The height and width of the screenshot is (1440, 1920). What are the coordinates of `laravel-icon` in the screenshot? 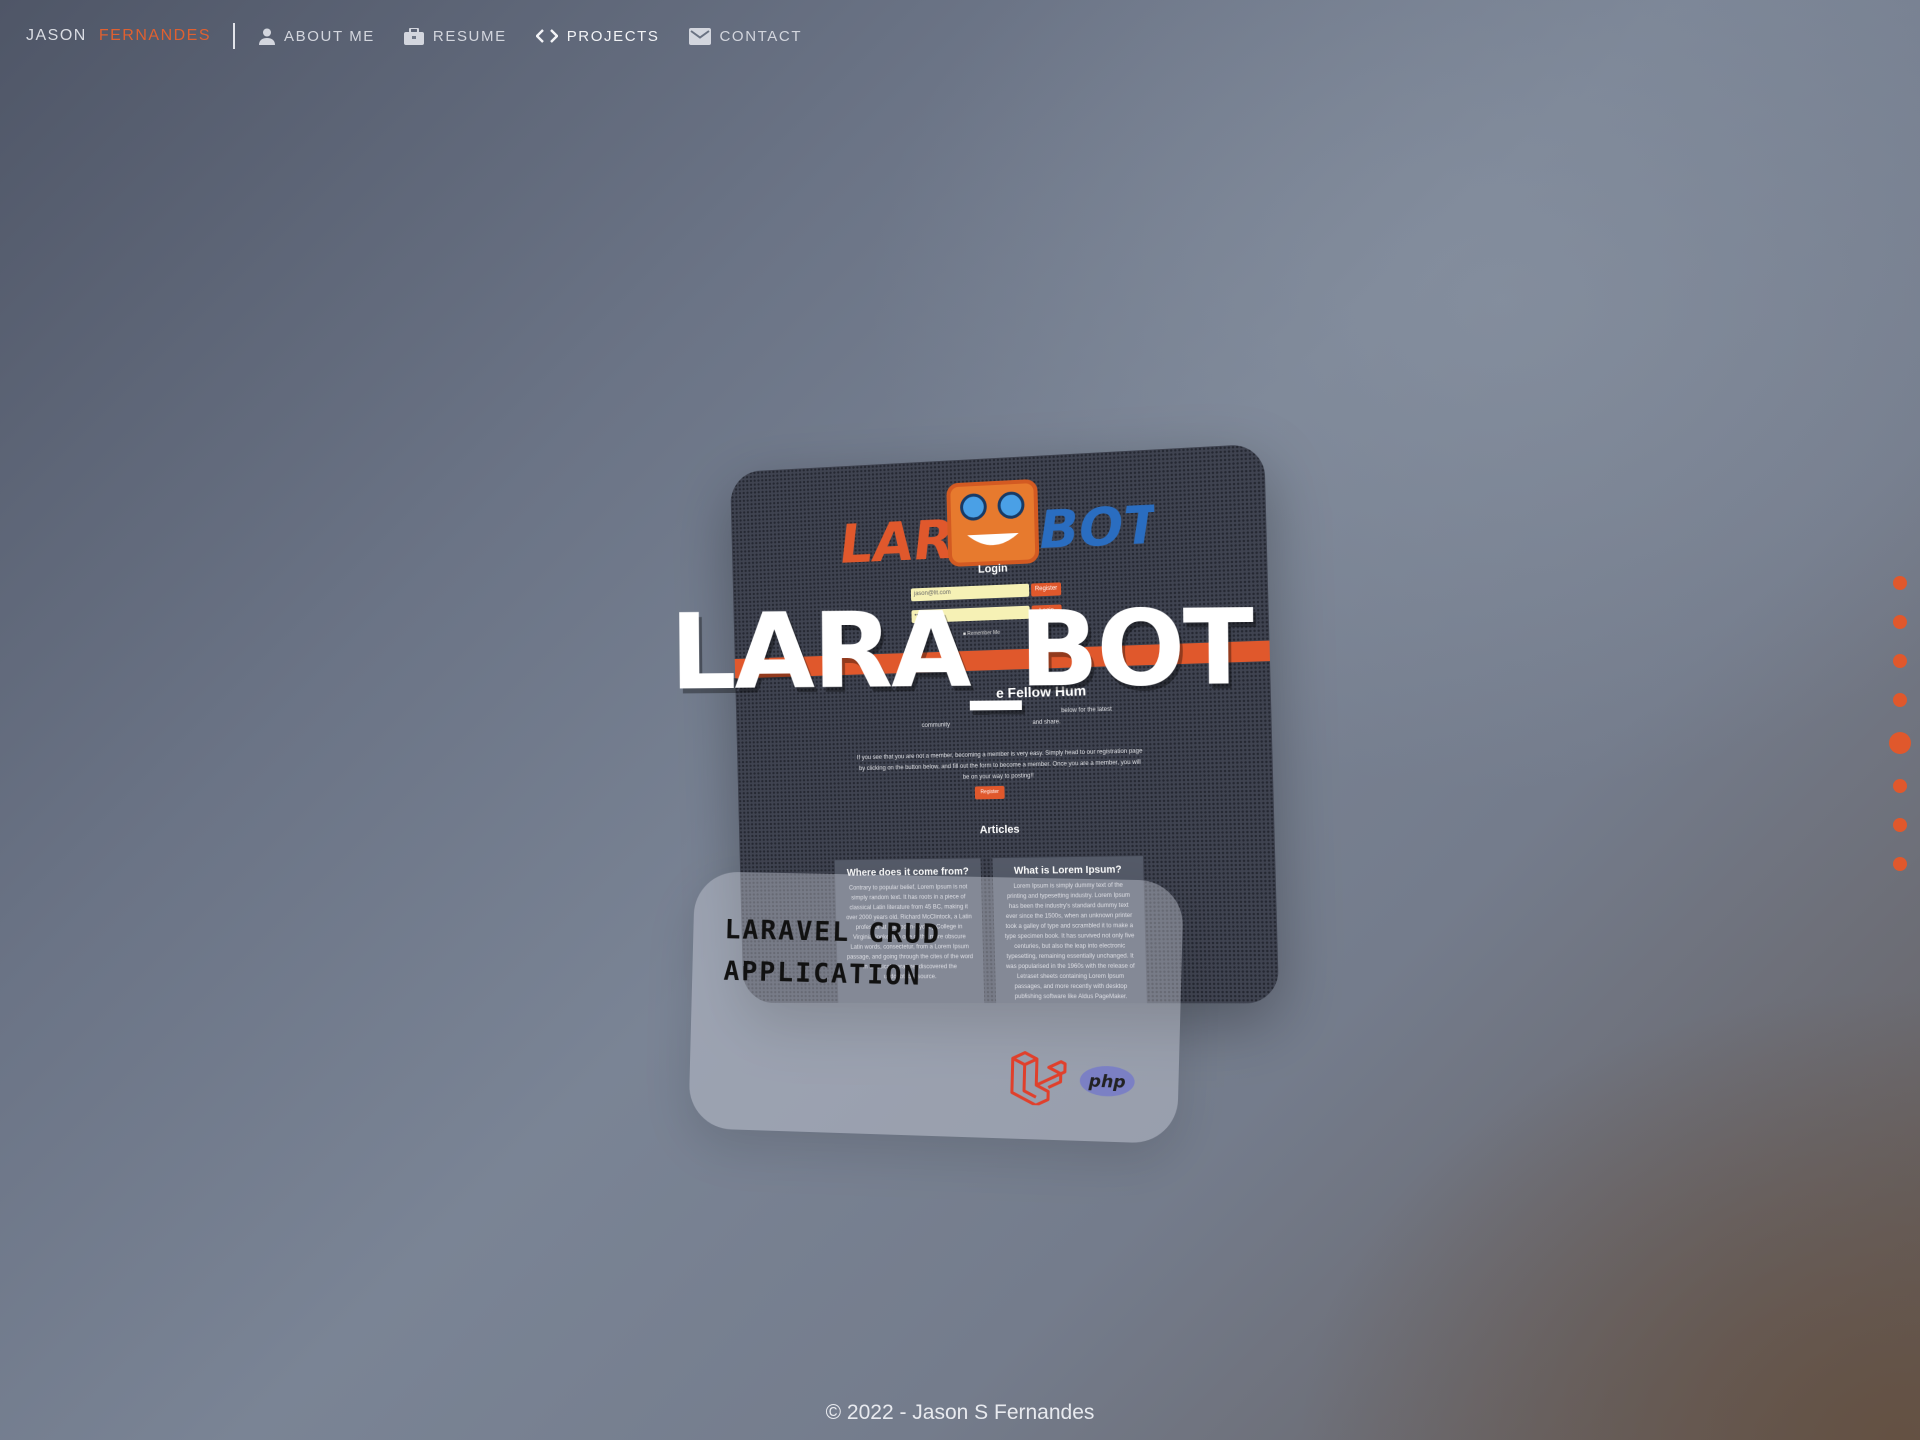 It's located at (1038, 1077).